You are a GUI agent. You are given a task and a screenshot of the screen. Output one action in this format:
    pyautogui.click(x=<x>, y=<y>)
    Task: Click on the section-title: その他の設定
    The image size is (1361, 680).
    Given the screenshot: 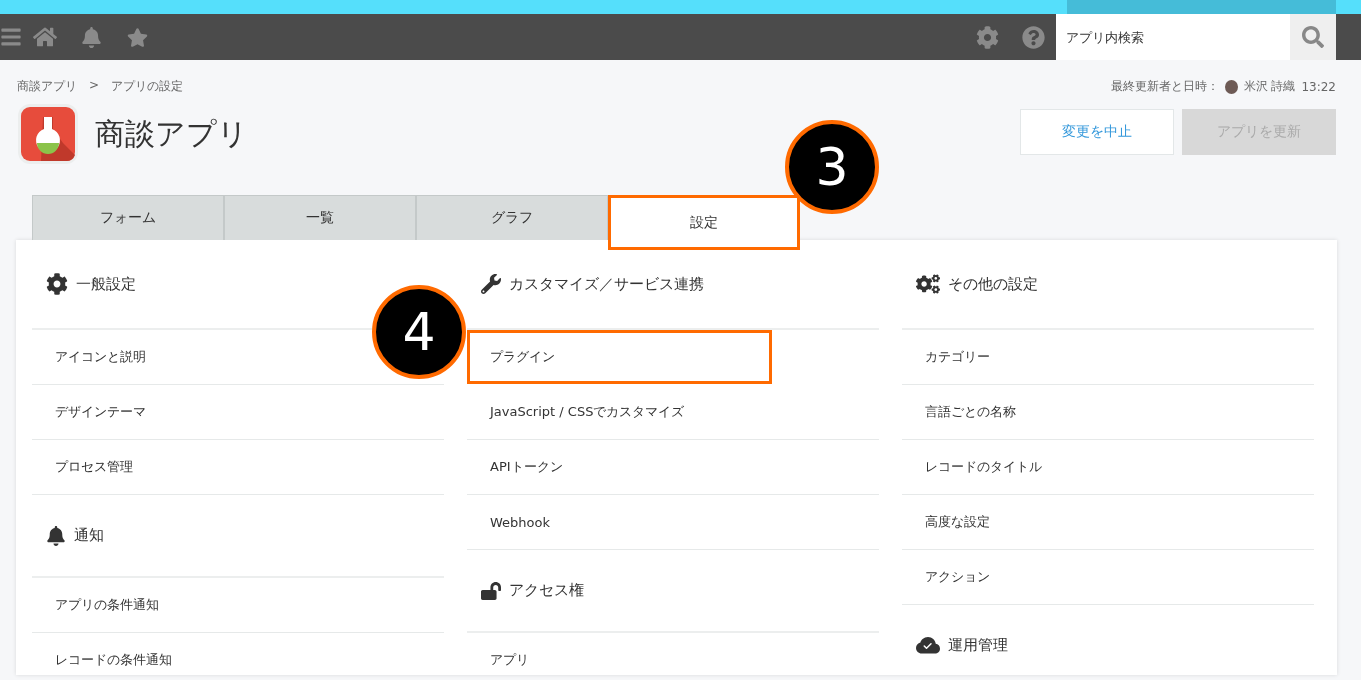 What is the action you would take?
    pyautogui.click(x=993, y=284)
    